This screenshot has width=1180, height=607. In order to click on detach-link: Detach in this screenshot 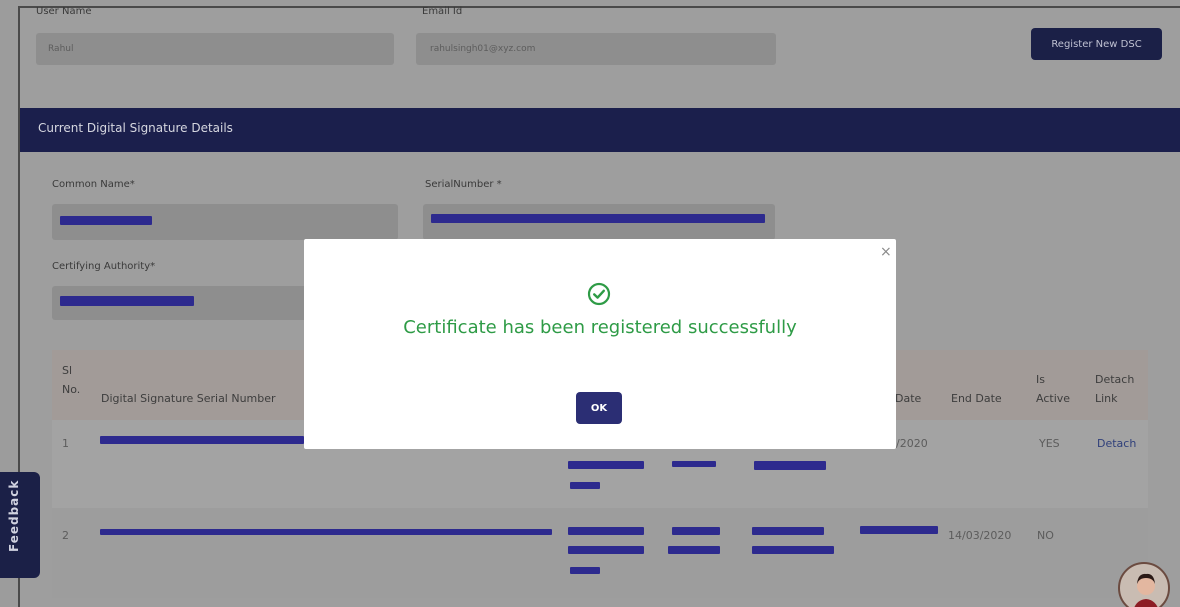, I will do `click(1116, 443)`.